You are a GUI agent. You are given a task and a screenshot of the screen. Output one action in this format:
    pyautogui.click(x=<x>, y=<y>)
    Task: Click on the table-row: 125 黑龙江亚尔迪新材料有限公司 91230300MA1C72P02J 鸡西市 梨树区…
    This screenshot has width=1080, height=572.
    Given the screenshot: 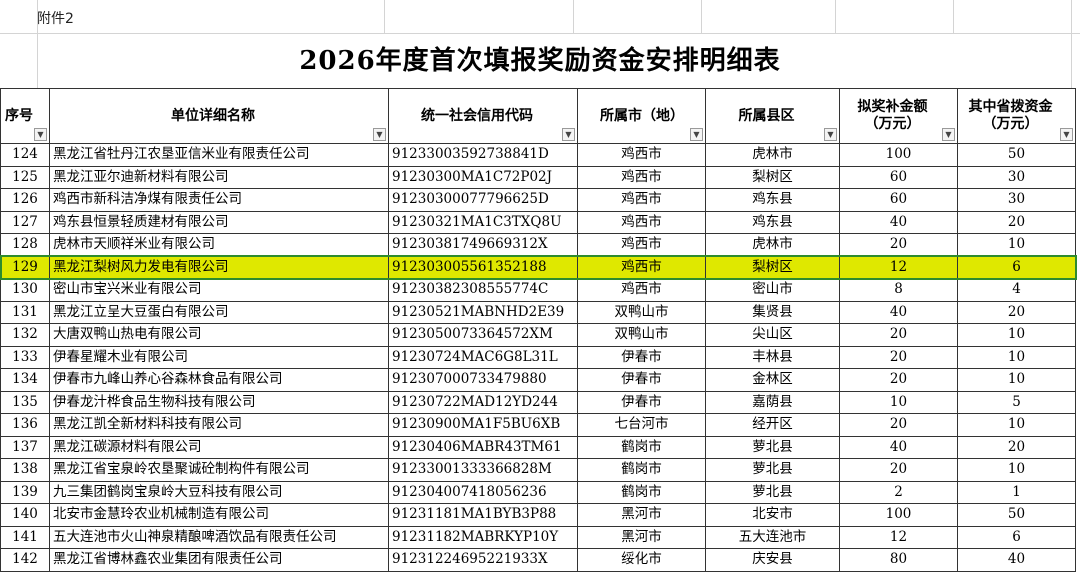 What is the action you would take?
    pyautogui.click(x=538, y=177)
    